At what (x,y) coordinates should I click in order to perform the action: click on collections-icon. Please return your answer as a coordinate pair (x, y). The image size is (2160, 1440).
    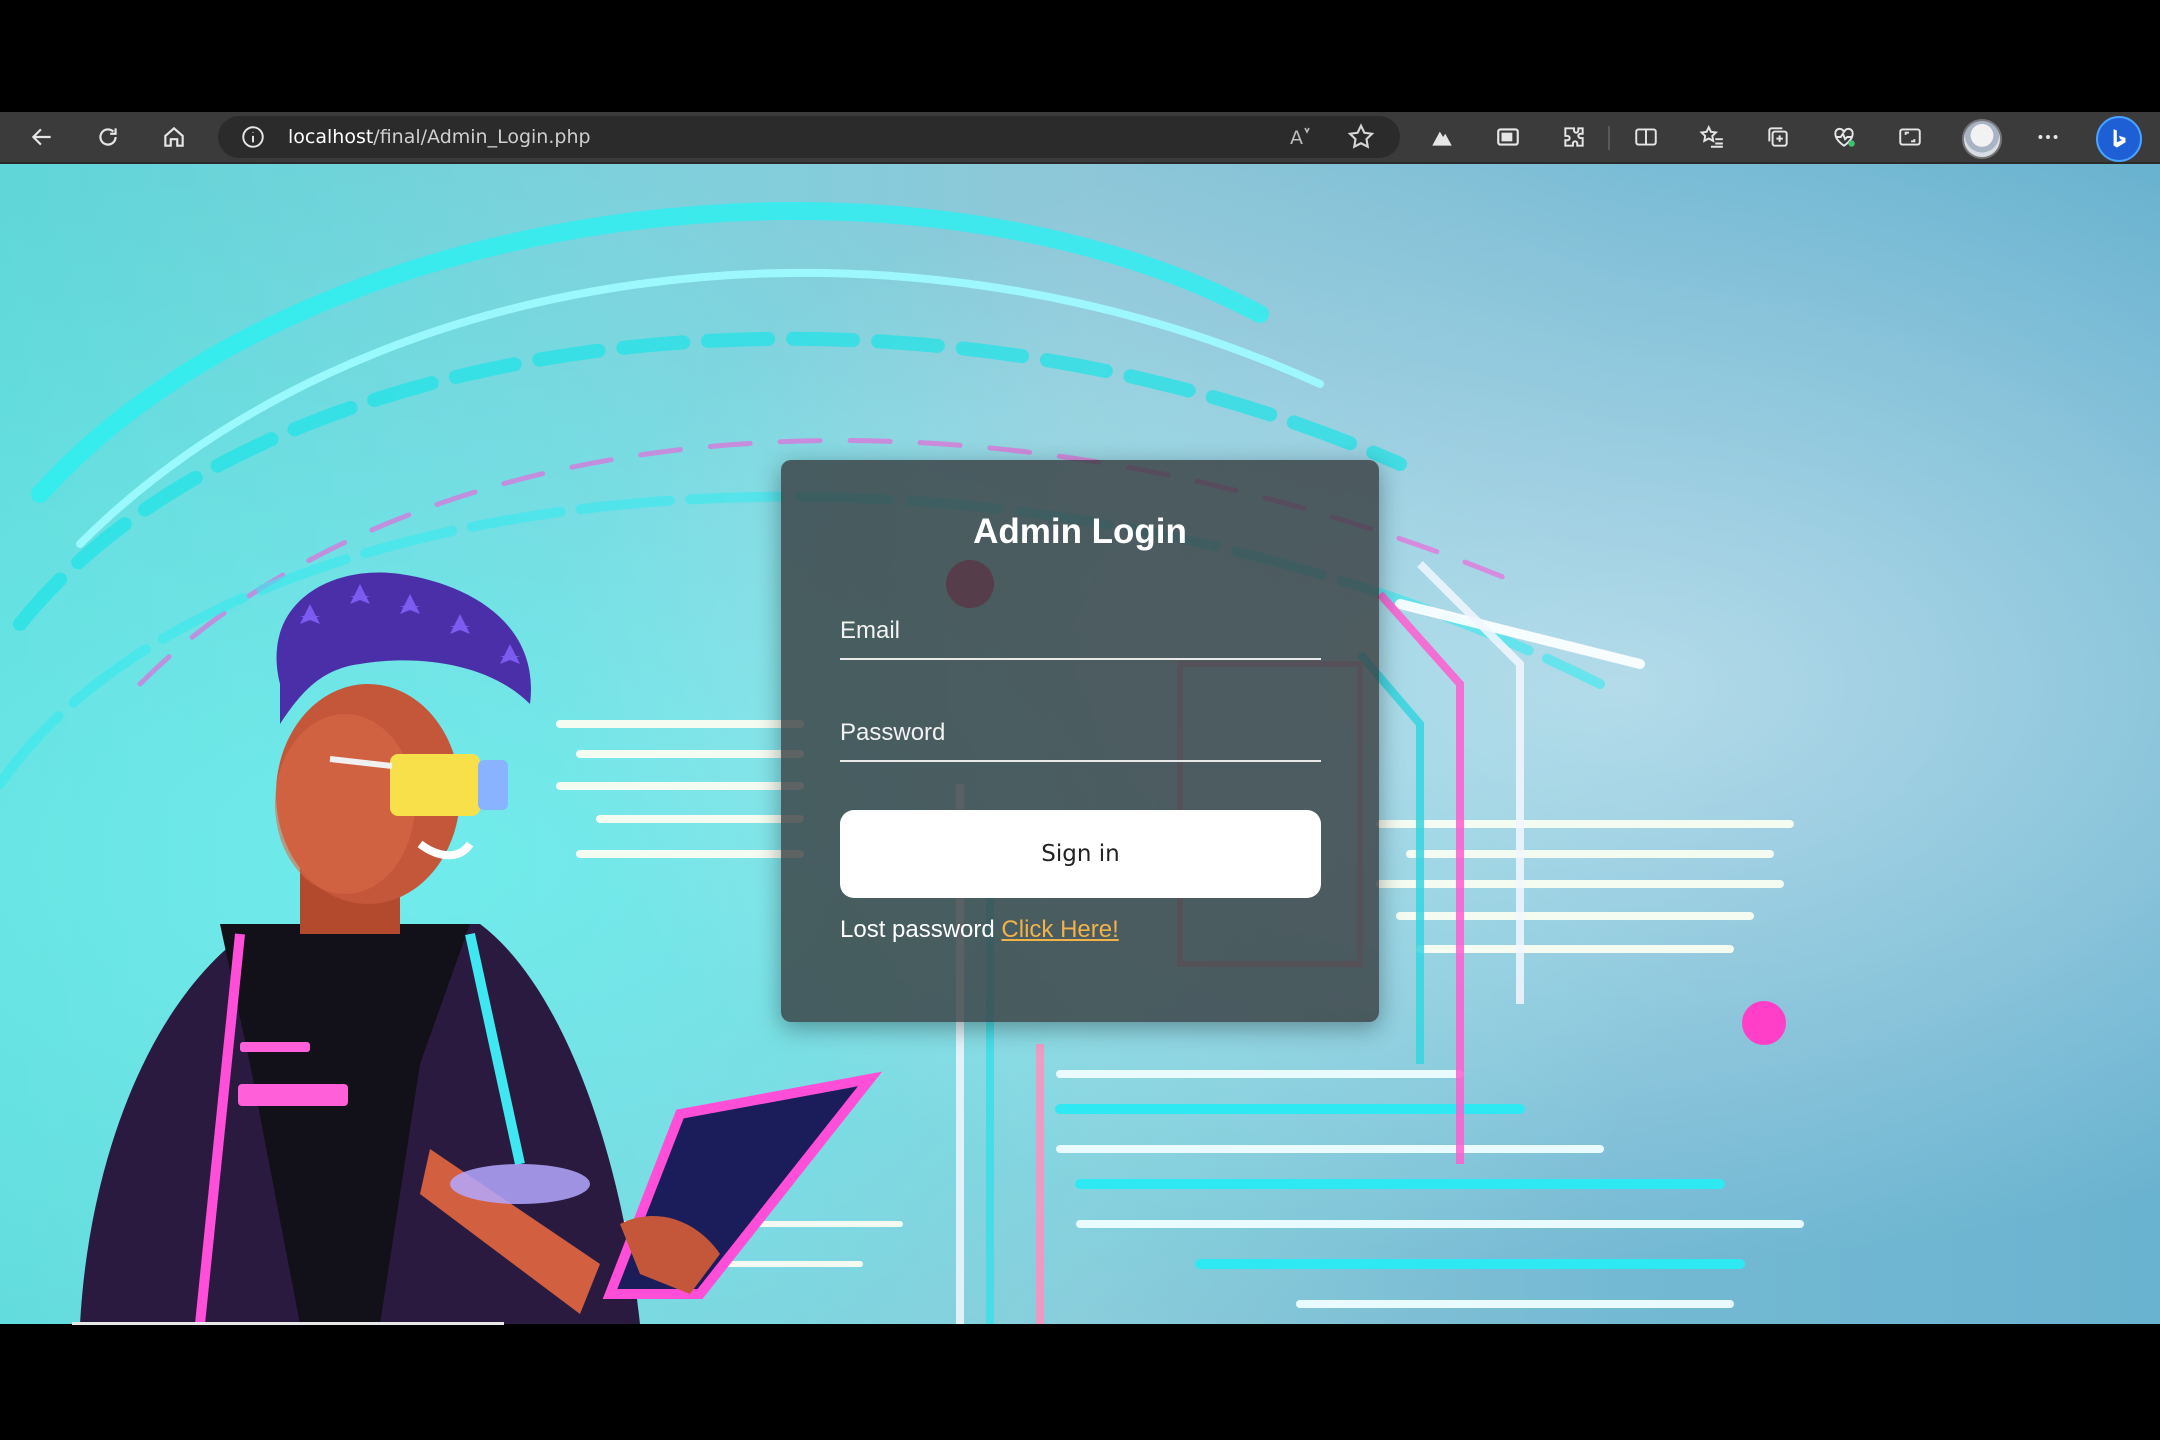
    Looking at the image, I should click on (1778, 137).